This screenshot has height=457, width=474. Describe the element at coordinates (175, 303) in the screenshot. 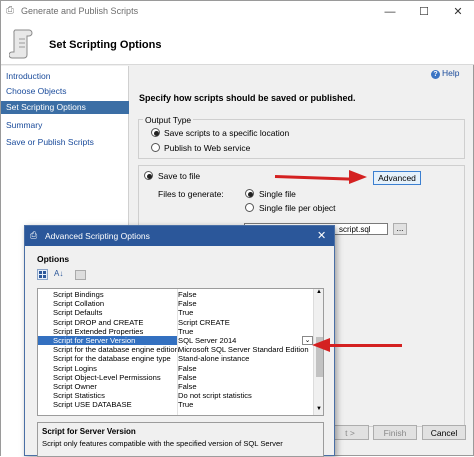

I see `table-row: Script Collation False` at that location.